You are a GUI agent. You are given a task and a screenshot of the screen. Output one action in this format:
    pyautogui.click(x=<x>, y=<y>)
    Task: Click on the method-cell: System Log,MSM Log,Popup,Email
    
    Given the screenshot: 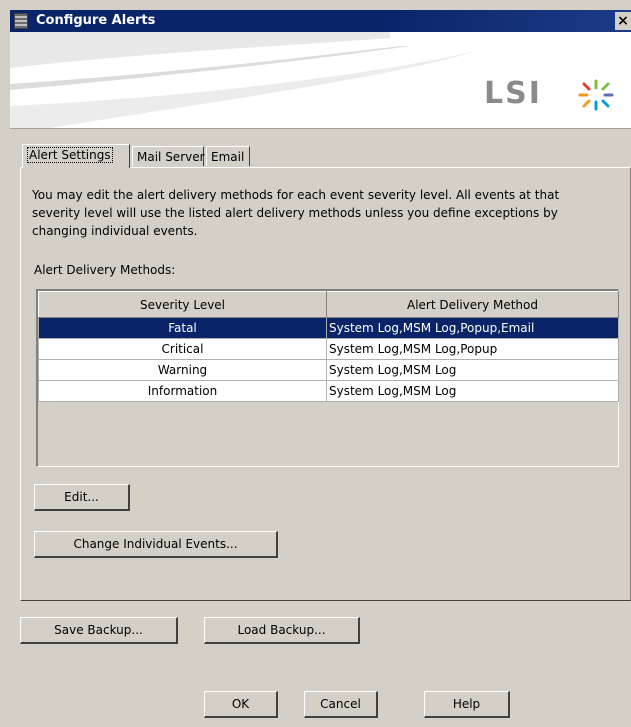 What is the action you would take?
    pyautogui.click(x=472, y=328)
    